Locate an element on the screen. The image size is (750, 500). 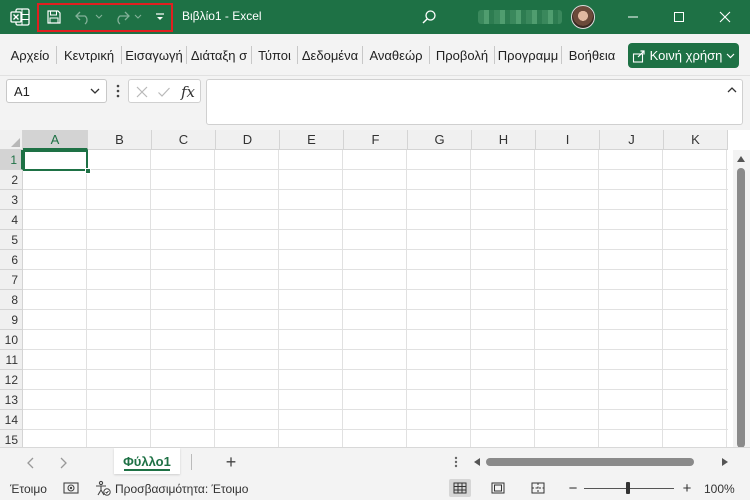
formula-bar: A1 fx is located at coordinates (375, 103).